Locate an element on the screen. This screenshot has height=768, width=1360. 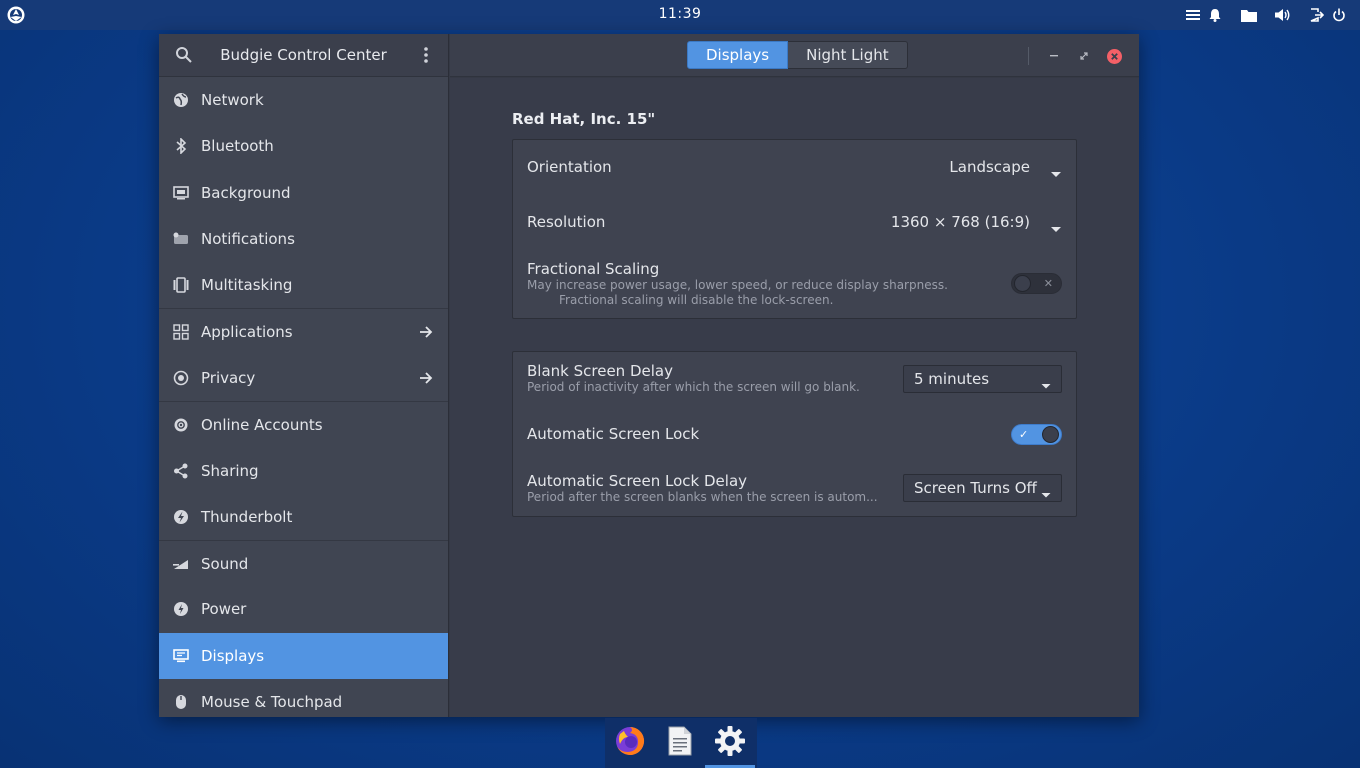
sidebar-item-label: Online Accounts is located at coordinates (262, 424).